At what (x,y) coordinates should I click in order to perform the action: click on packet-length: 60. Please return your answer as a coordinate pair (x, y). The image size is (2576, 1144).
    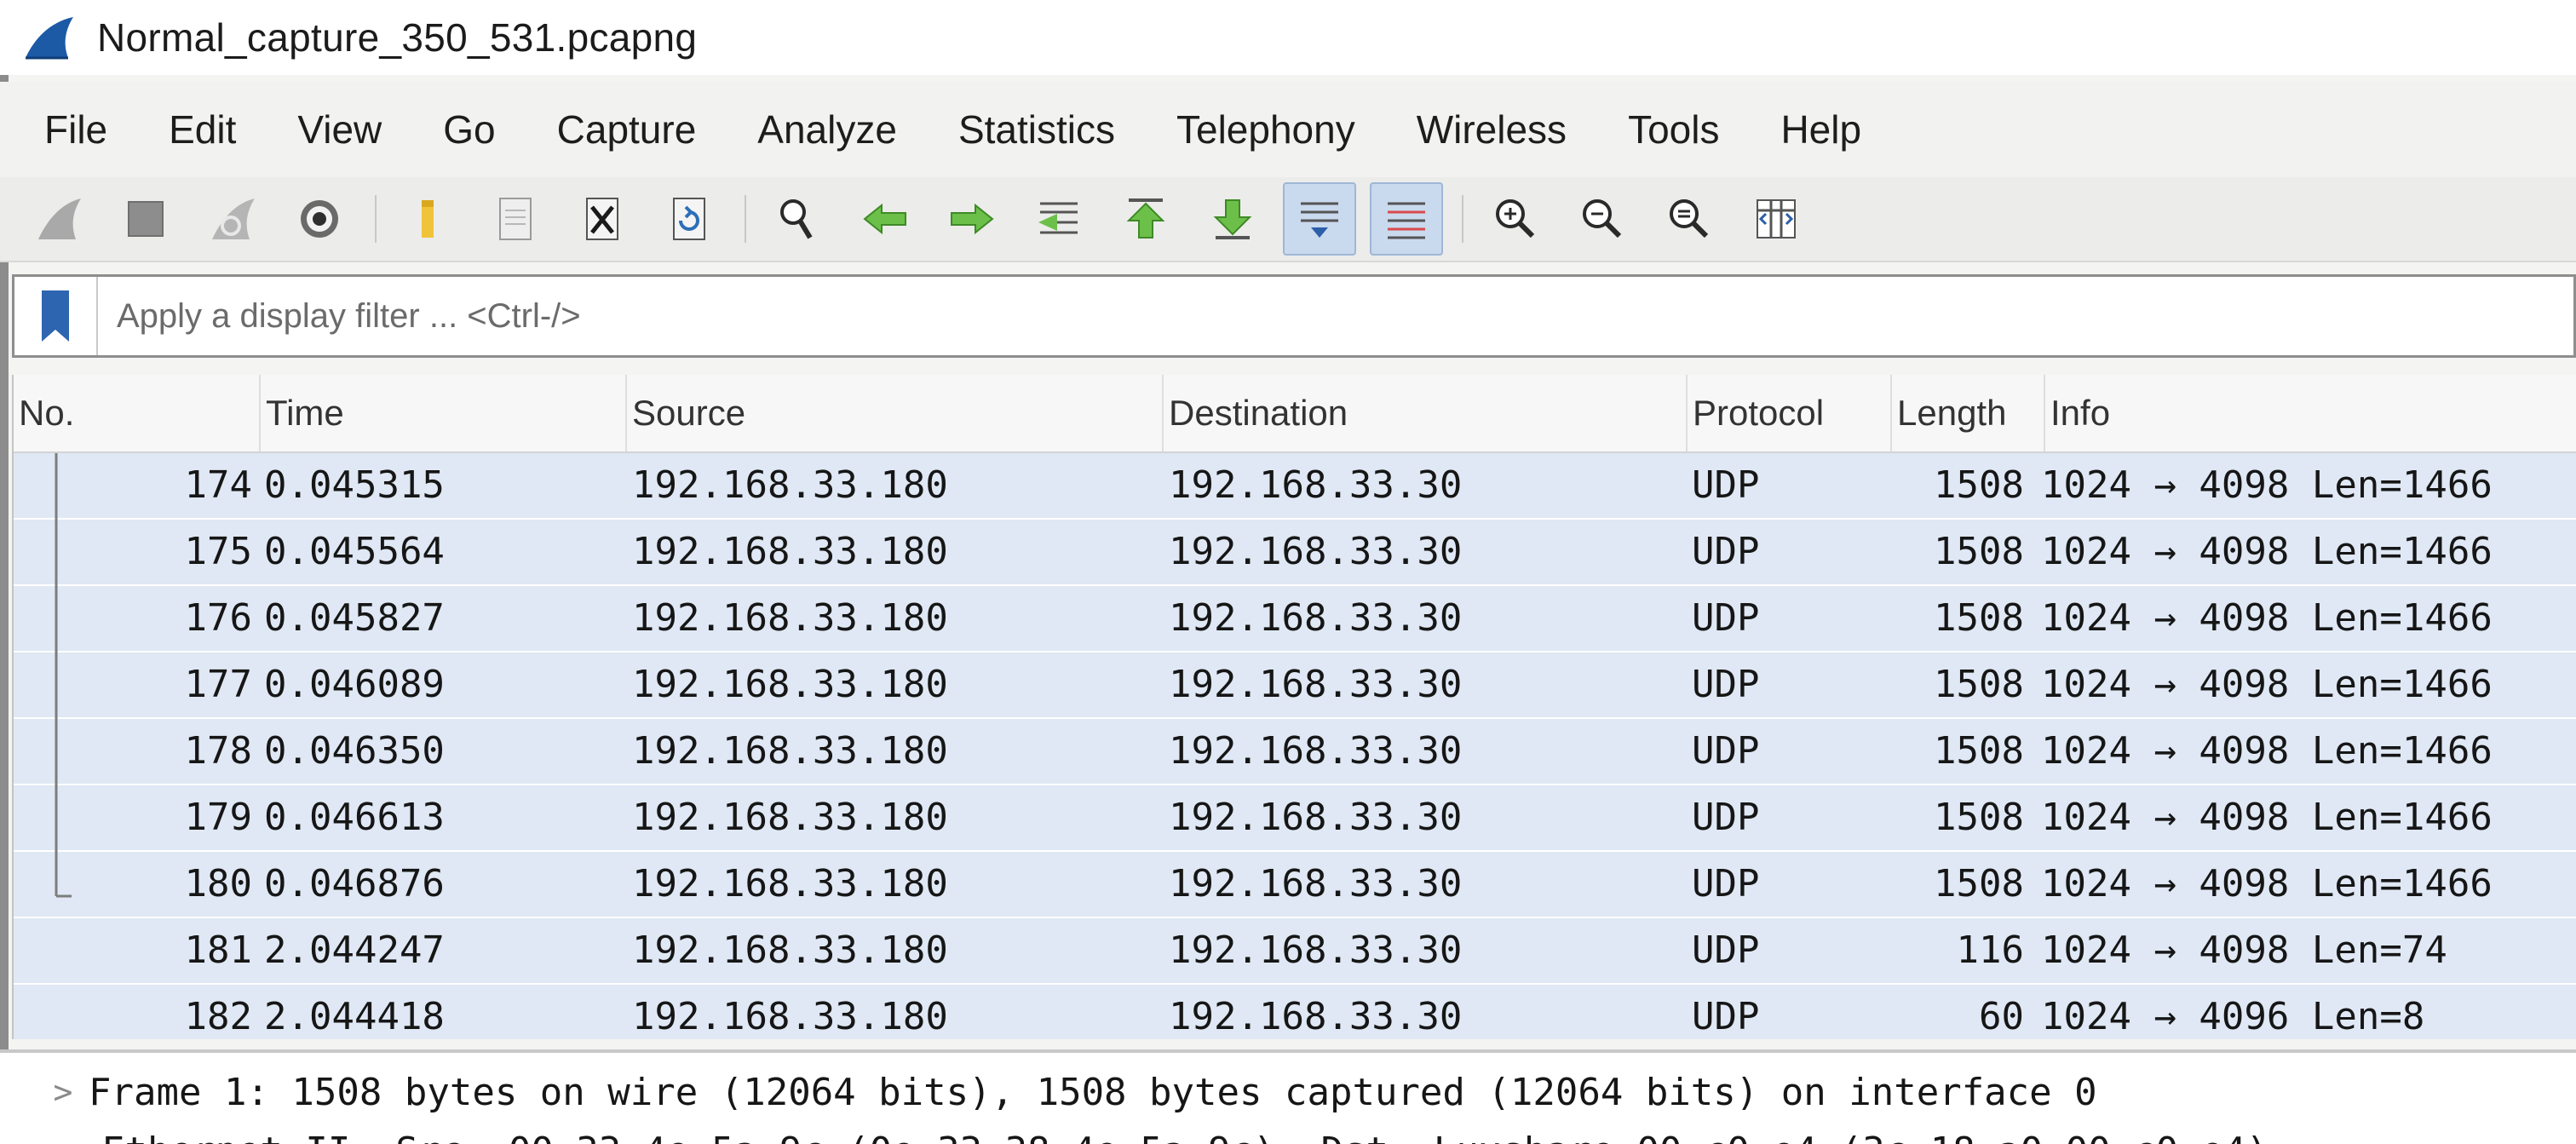
    Looking at the image, I should click on (2002, 1017).